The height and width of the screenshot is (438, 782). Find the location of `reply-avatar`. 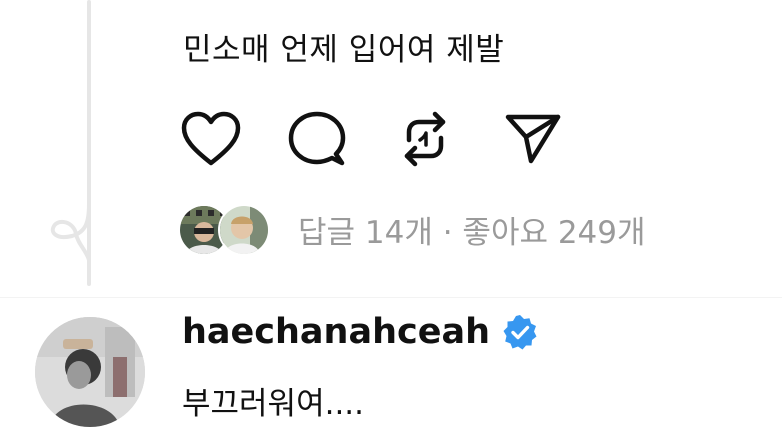

reply-avatar is located at coordinates (90, 372).